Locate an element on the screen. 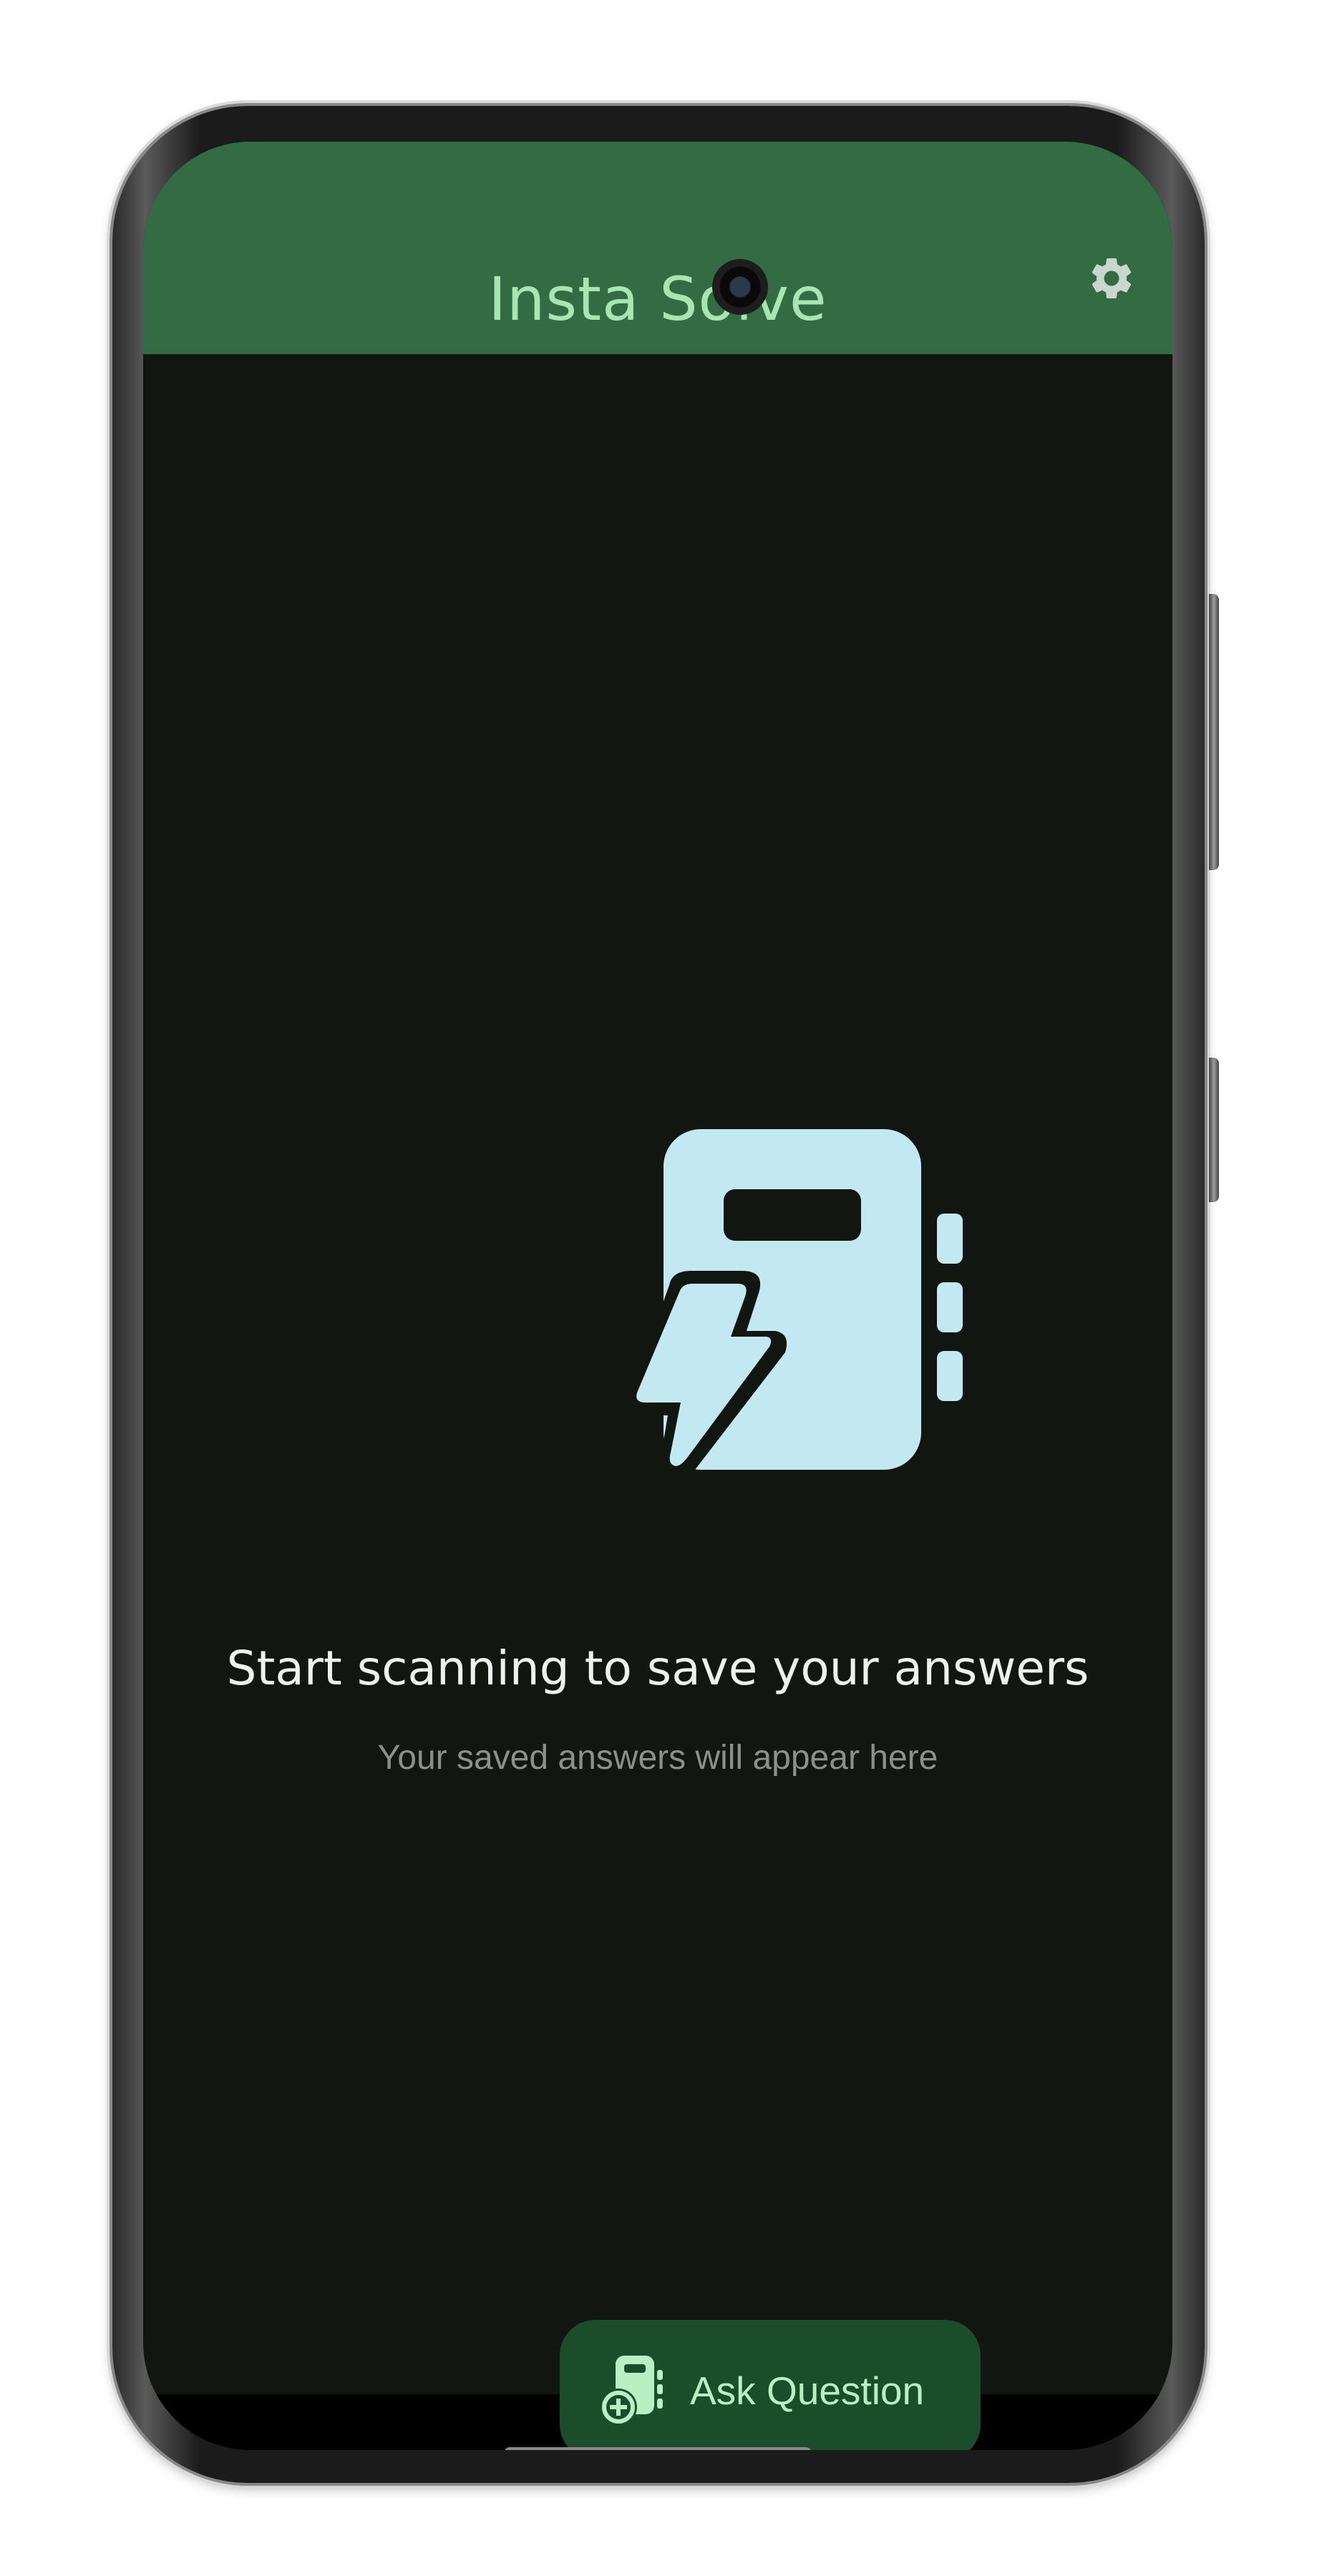 The width and height of the screenshot is (1317, 2576). volume-button is located at coordinates (1214, 732).